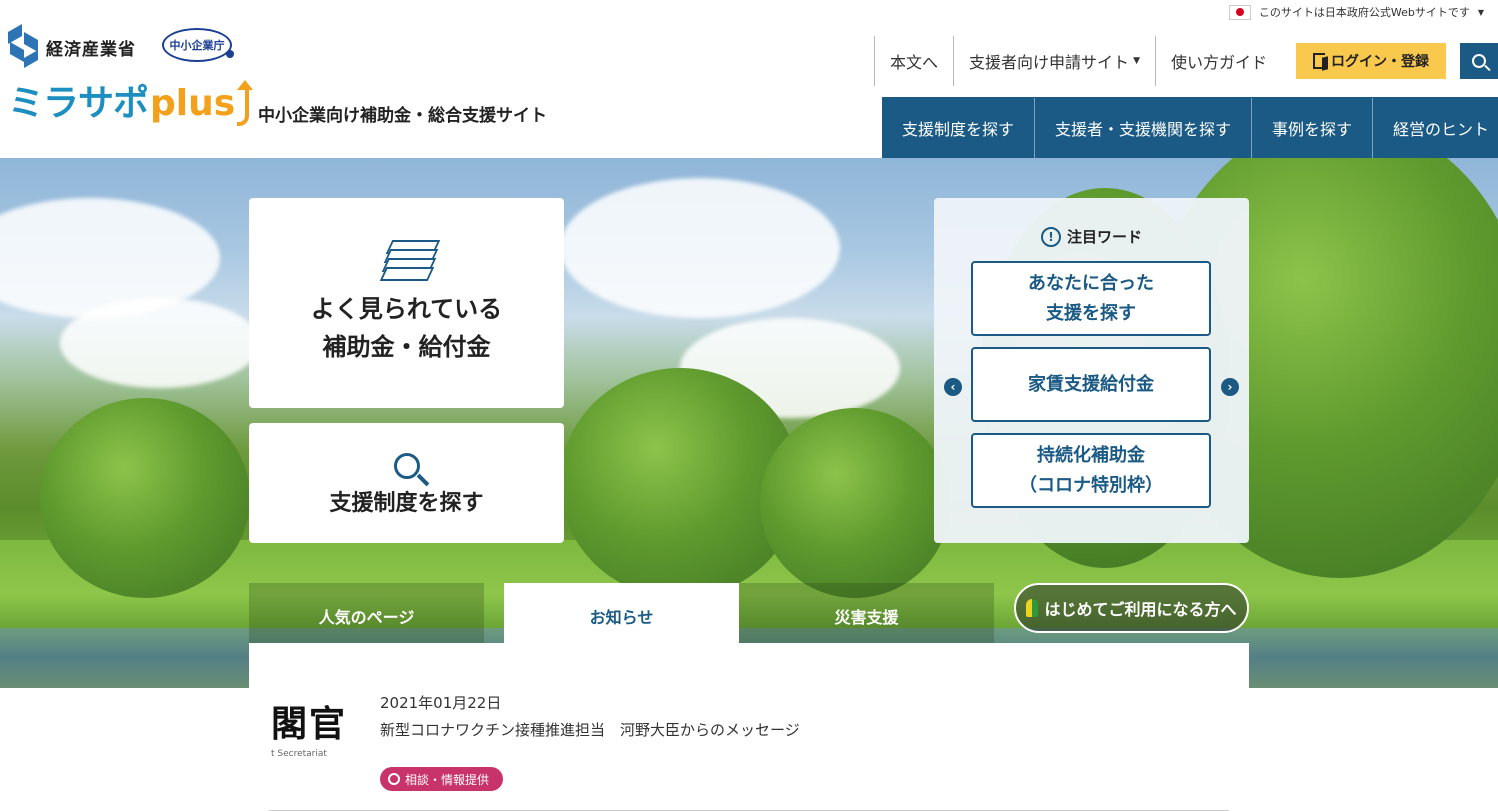 This screenshot has width=1498, height=811. What do you see at coordinates (1032, 608) in the screenshot?
I see `beginner-mark-icon` at bounding box center [1032, 608].